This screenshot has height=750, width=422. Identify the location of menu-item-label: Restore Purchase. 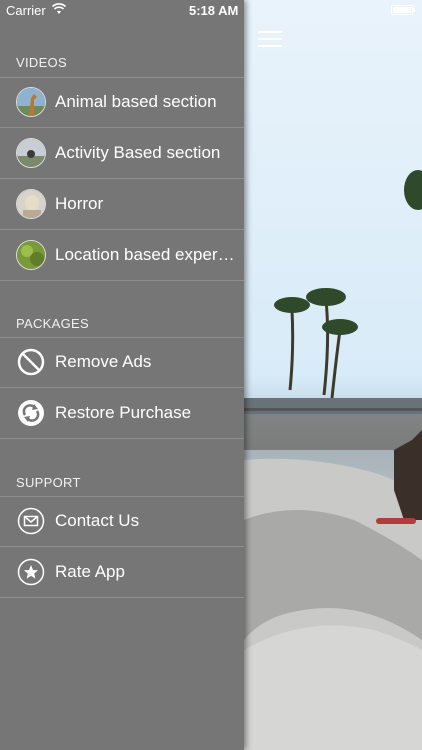
(123, 412).